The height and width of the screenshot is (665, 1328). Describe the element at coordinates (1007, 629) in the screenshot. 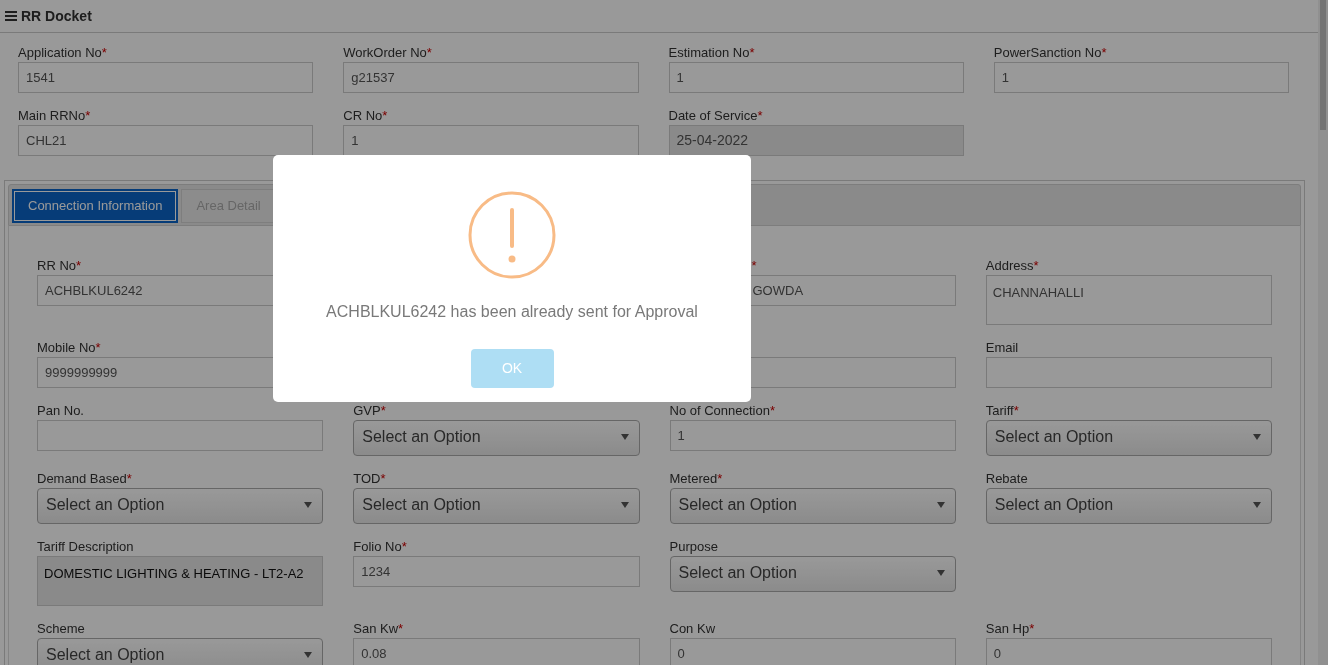

I see `field-label: San Hp` at that location.